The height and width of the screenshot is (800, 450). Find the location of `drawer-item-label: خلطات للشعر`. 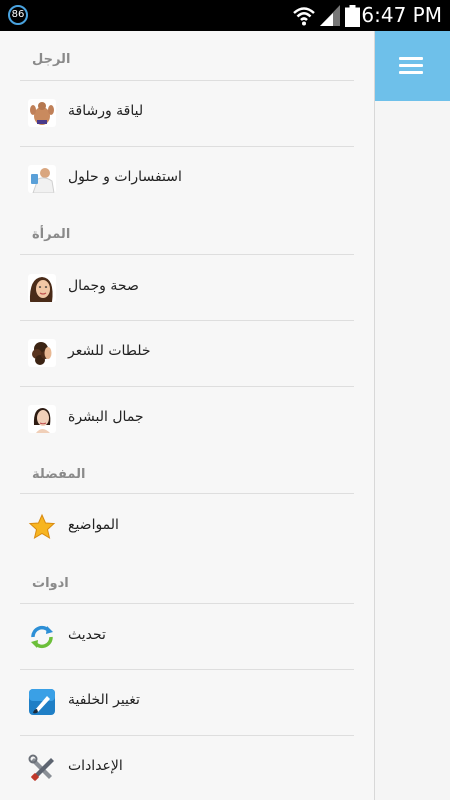

drawer-item-label: خلطات للشعر is located at coordinates (109, 351).